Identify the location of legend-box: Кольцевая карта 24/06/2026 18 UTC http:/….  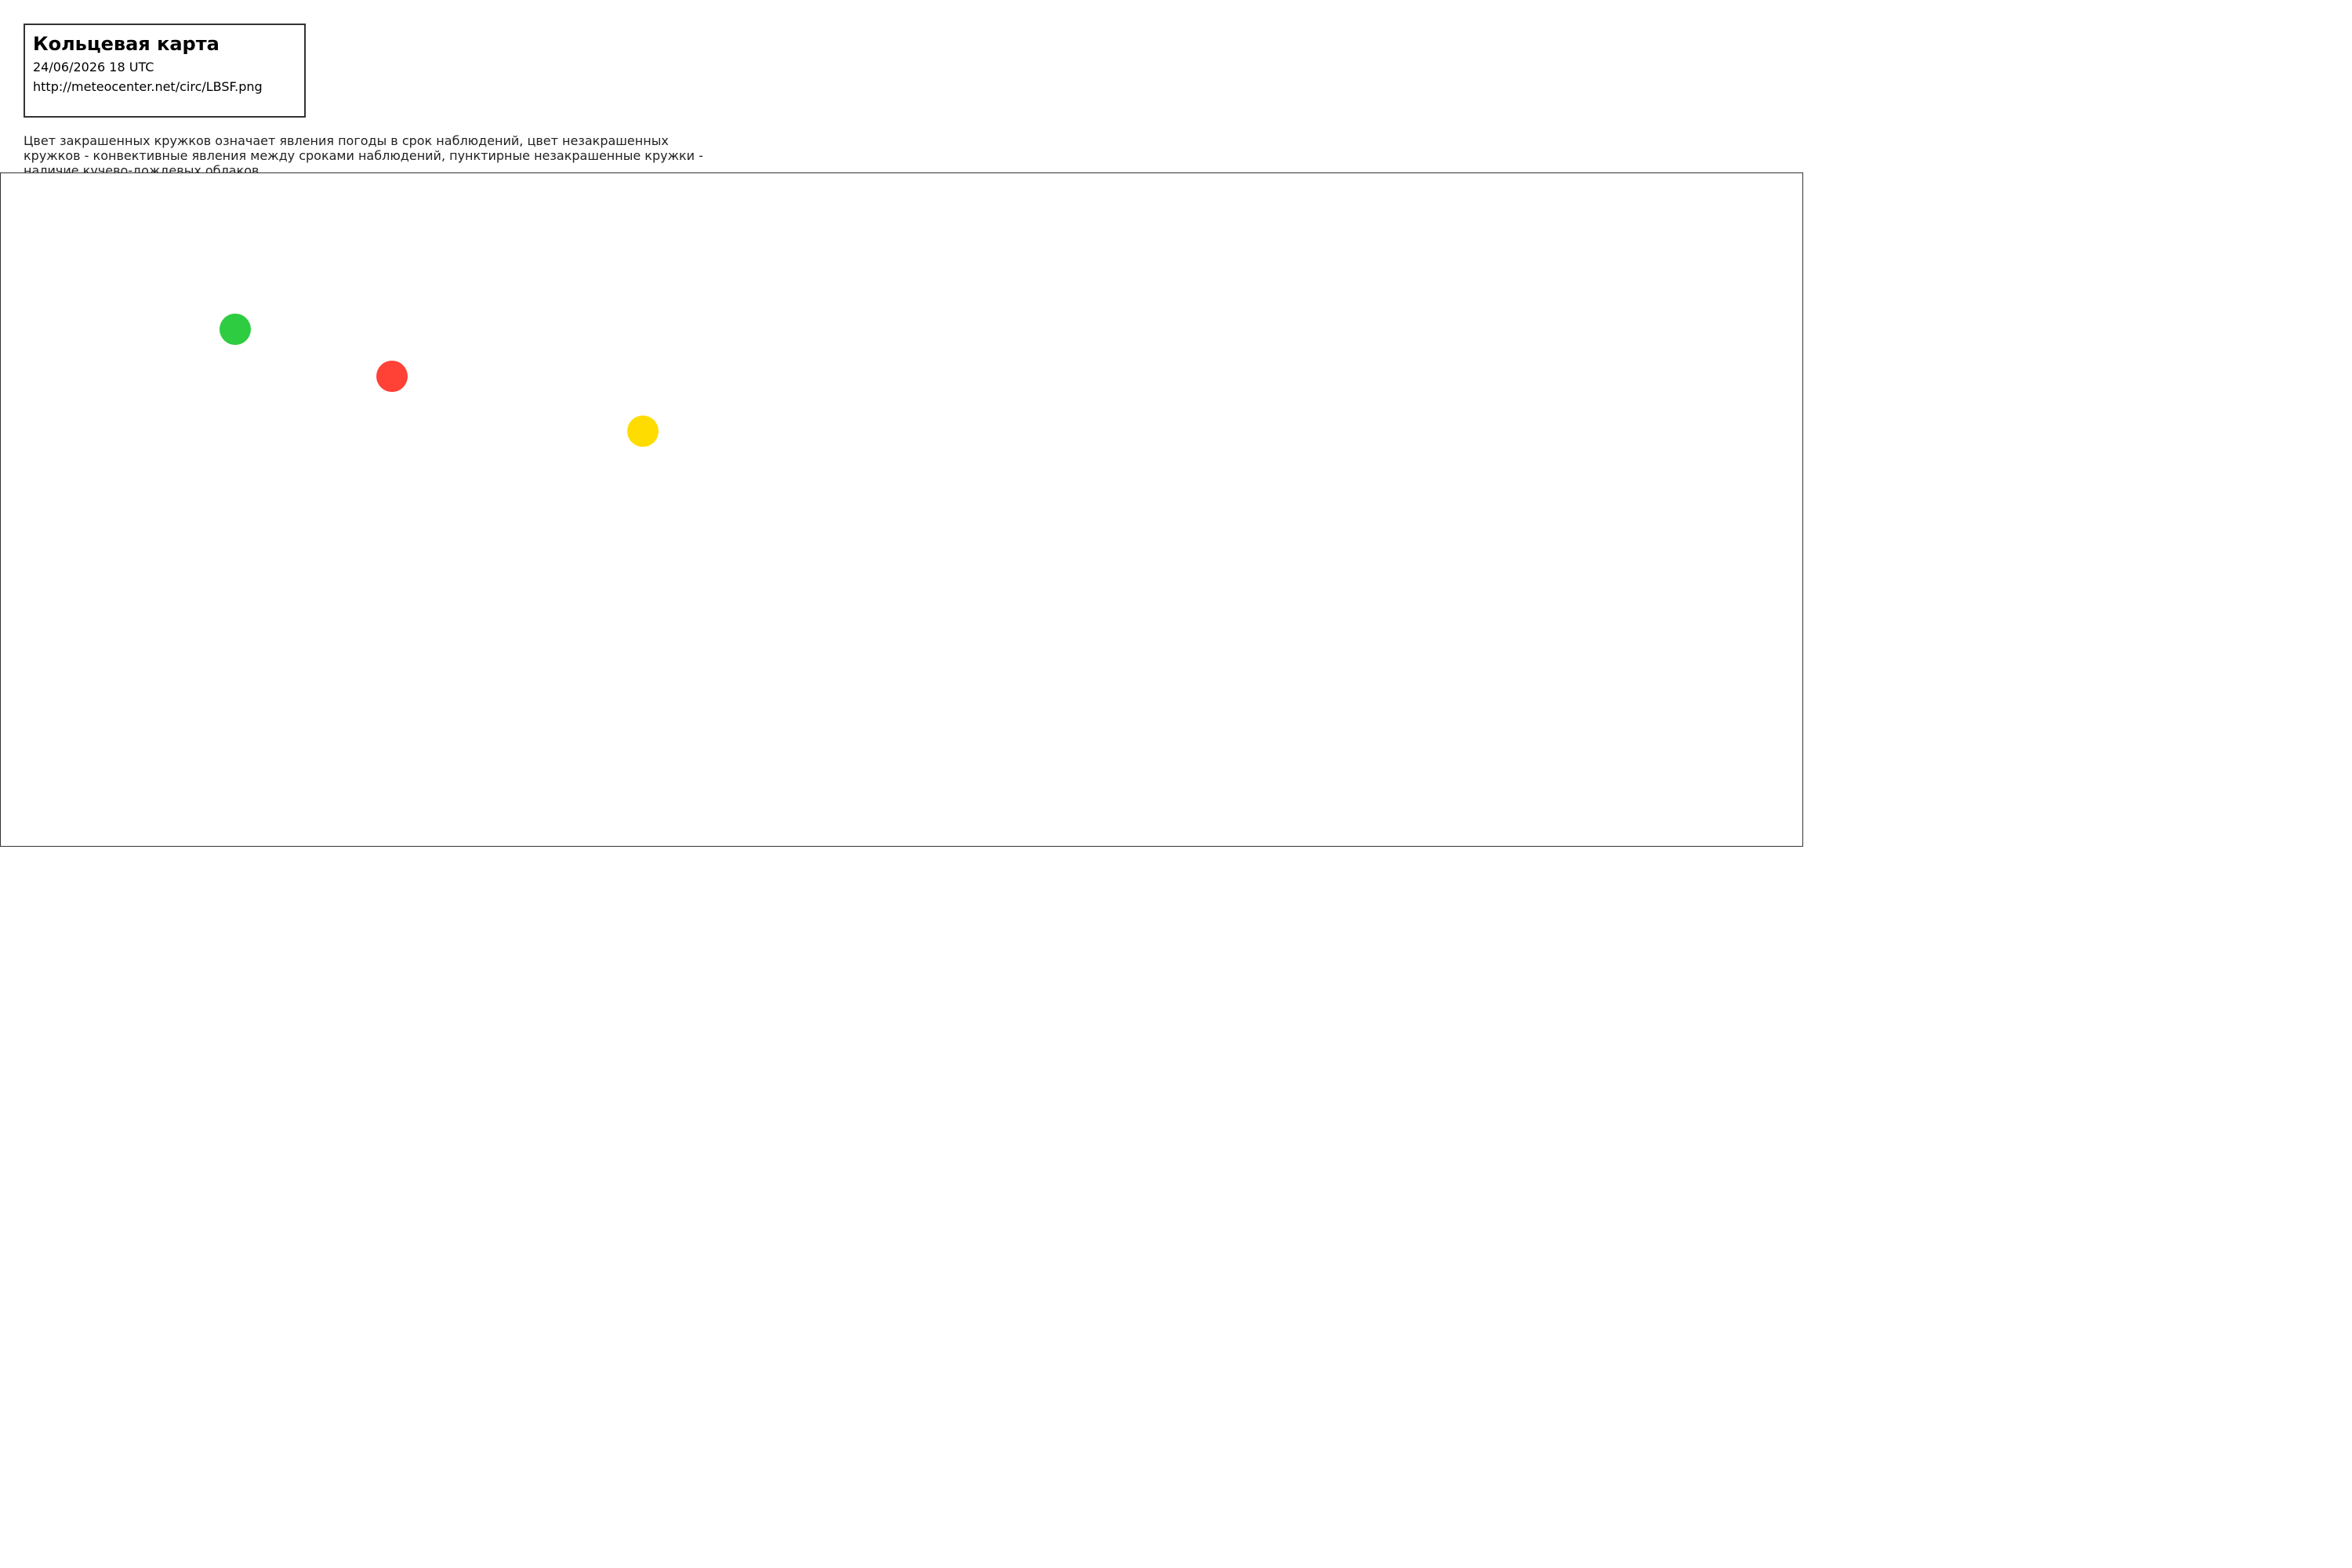
(165, 71).